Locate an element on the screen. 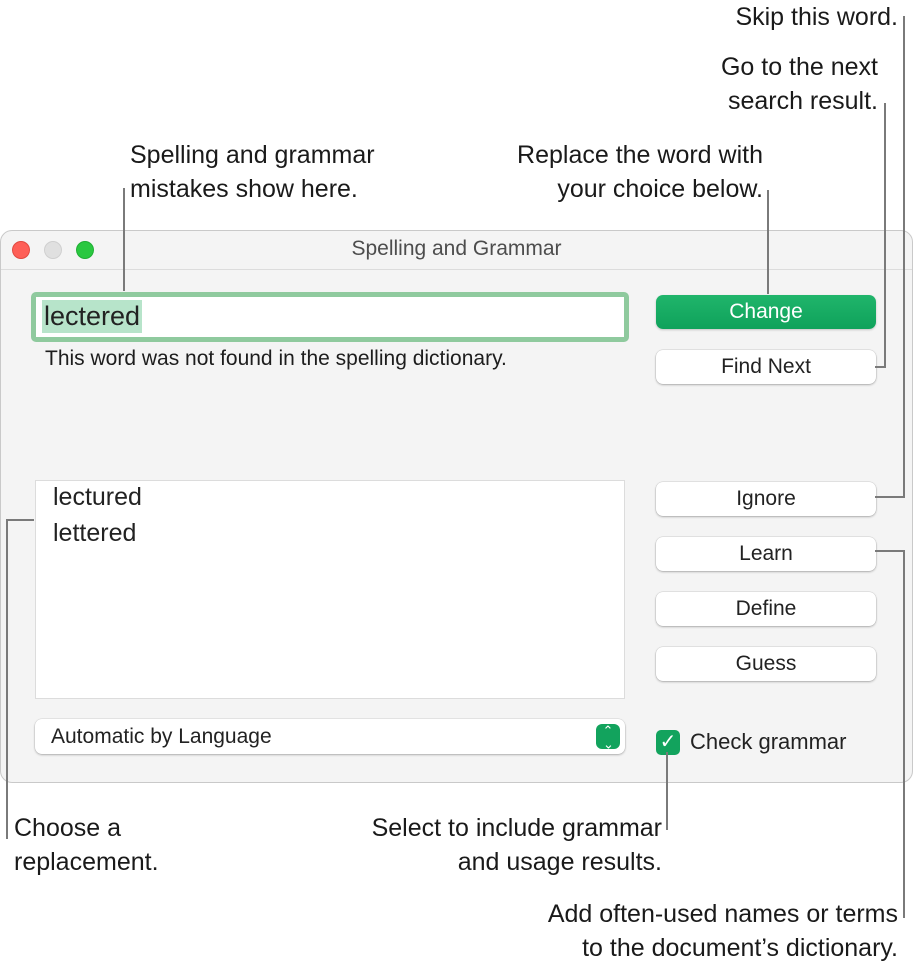 The height and width of the screenshot is (971, 915). title-bar: Spelling and Grammar is located at coordinates (456, 250).